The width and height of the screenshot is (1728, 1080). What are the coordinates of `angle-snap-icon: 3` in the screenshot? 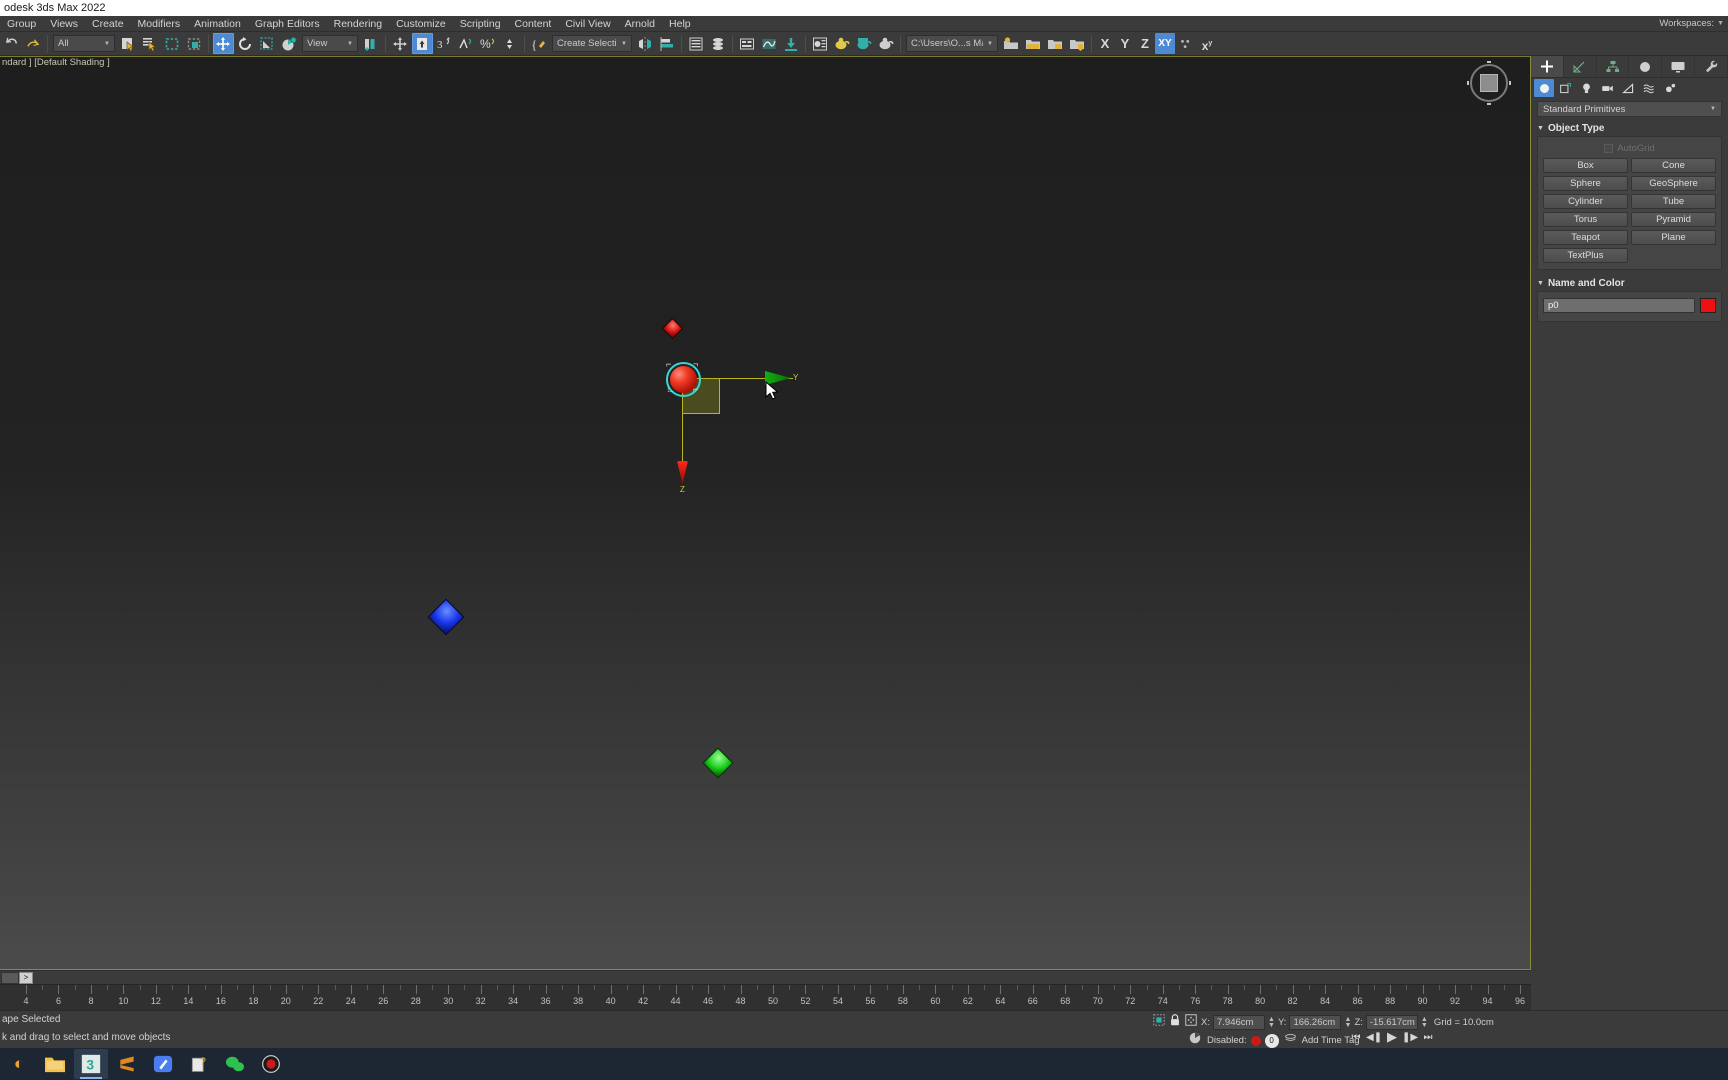 It's located at (444, 43).